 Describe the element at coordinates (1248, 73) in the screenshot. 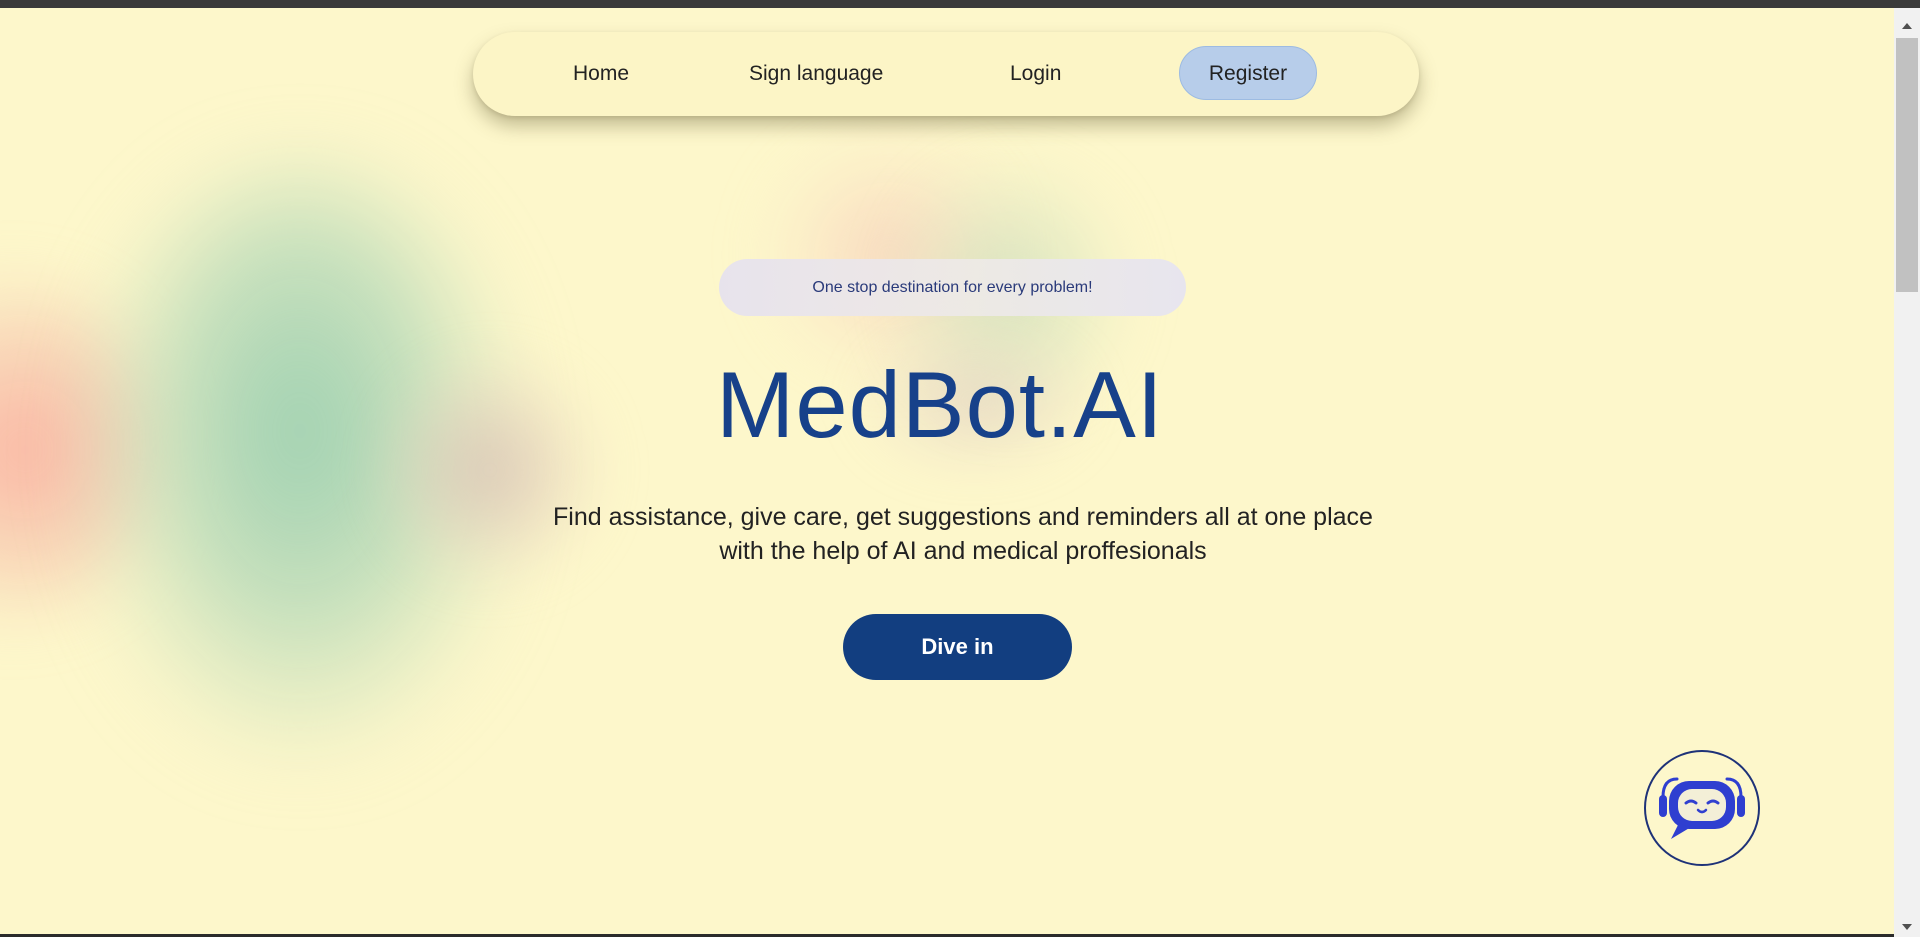

I see `register-button: Register` at that location.